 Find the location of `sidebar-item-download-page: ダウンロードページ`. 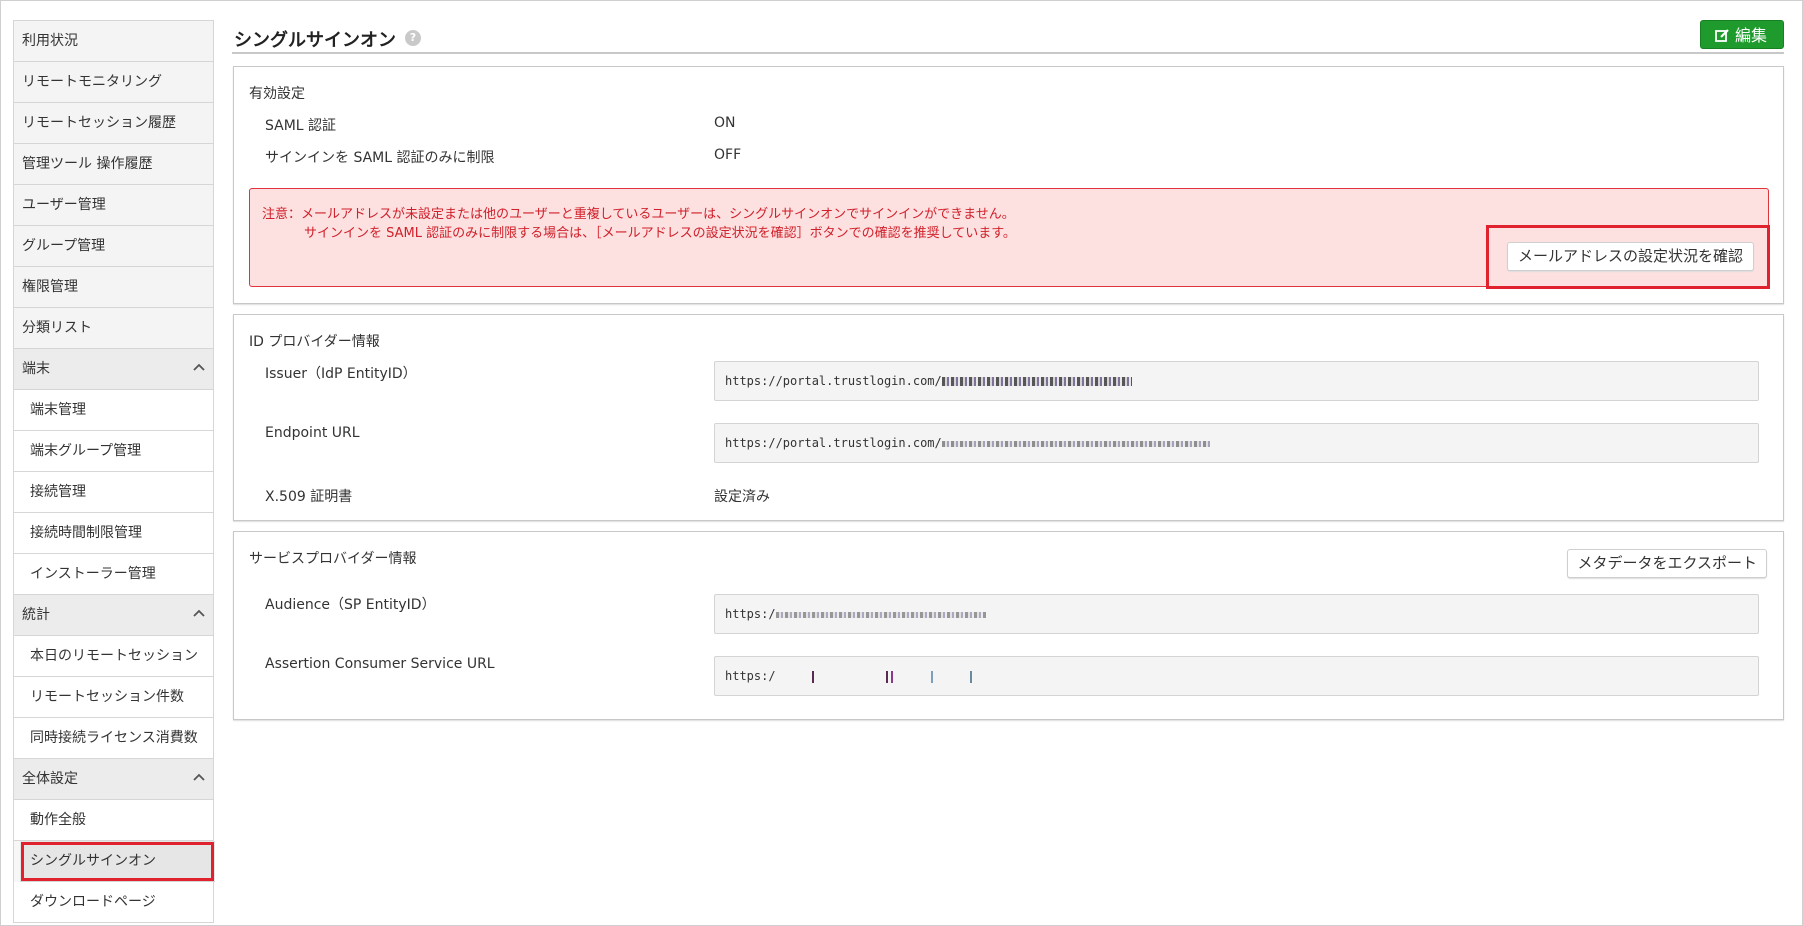

sidebar-item-download-page: ダウンロードページ is located at coordinates (113, 902).